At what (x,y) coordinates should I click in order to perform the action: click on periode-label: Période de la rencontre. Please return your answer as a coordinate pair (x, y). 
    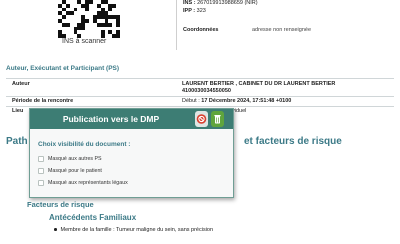
    Looking at the image, I should click on (43, 101).